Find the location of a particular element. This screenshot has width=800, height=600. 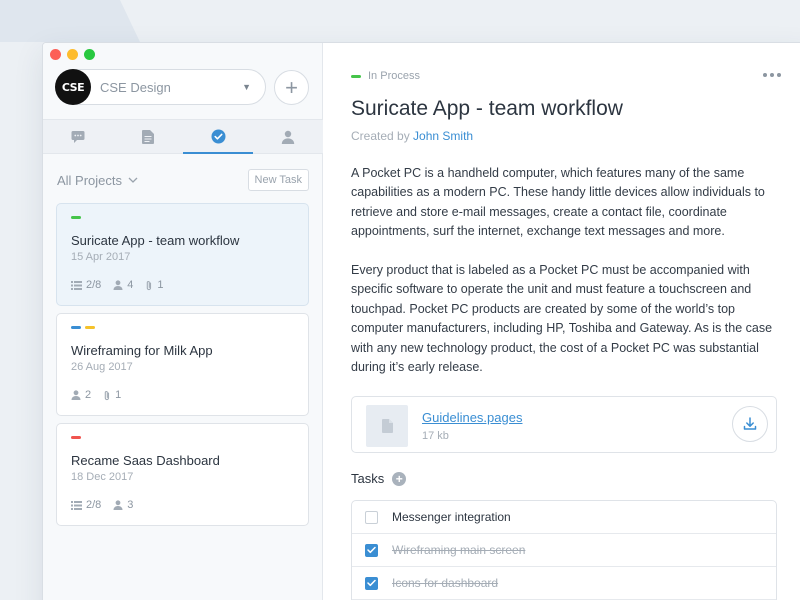

project-title: Recame Saas Dashboard is located at coordinates (145, 460).